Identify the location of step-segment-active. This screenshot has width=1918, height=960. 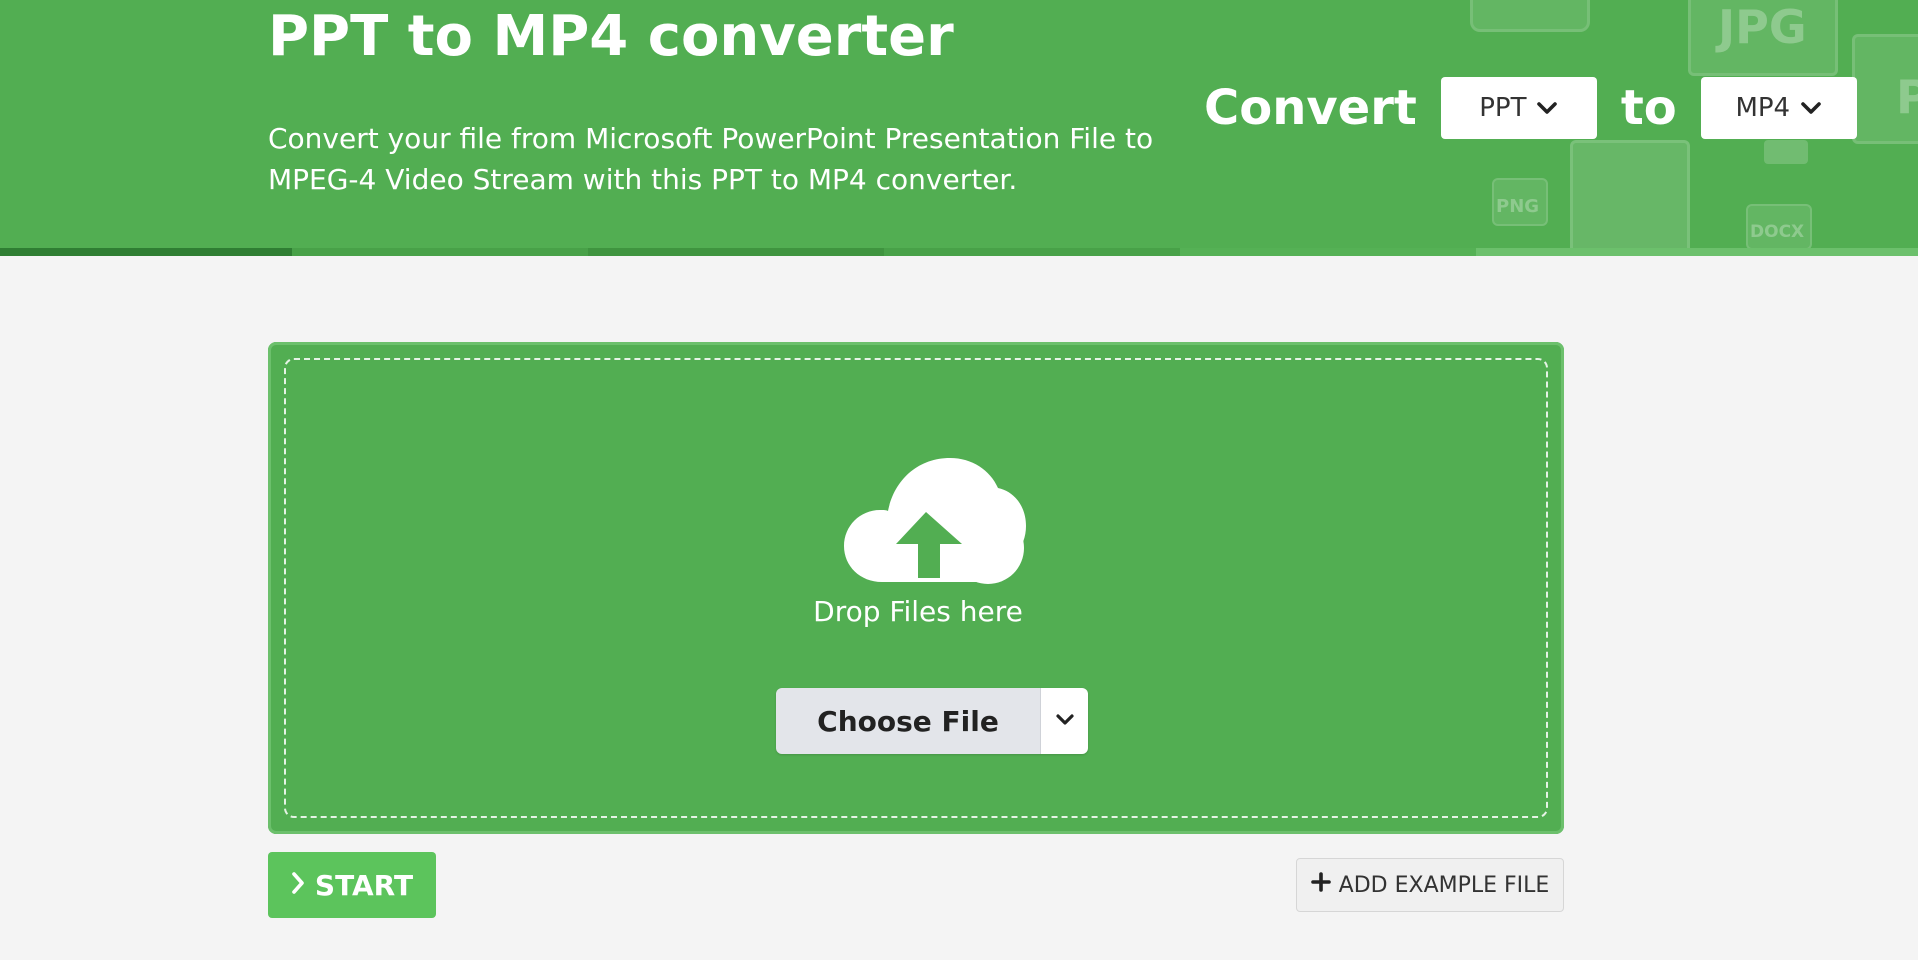
(146, 252).